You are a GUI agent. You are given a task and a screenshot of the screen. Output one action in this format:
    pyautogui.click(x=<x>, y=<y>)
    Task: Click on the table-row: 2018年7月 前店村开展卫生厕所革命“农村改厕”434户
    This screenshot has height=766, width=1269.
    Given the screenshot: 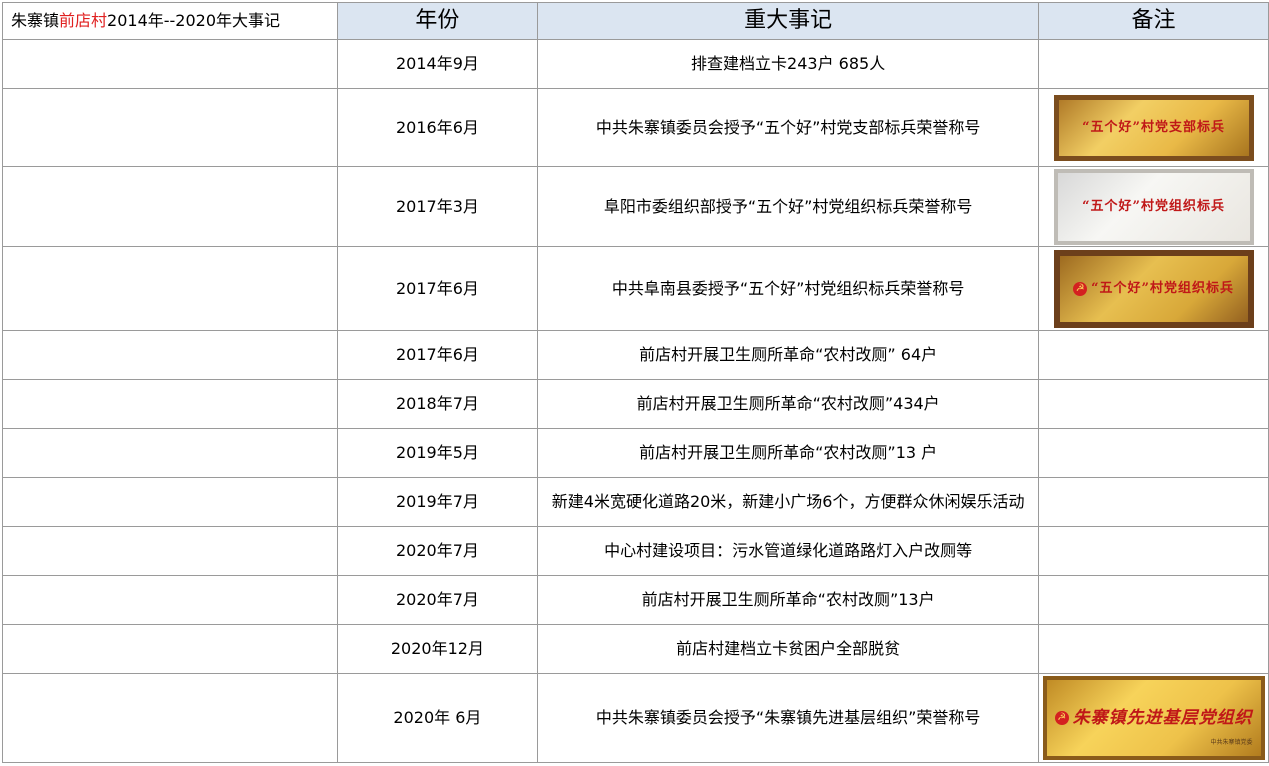 What is the action you would take?
    pyautogui.click(x=635, y=404)
    